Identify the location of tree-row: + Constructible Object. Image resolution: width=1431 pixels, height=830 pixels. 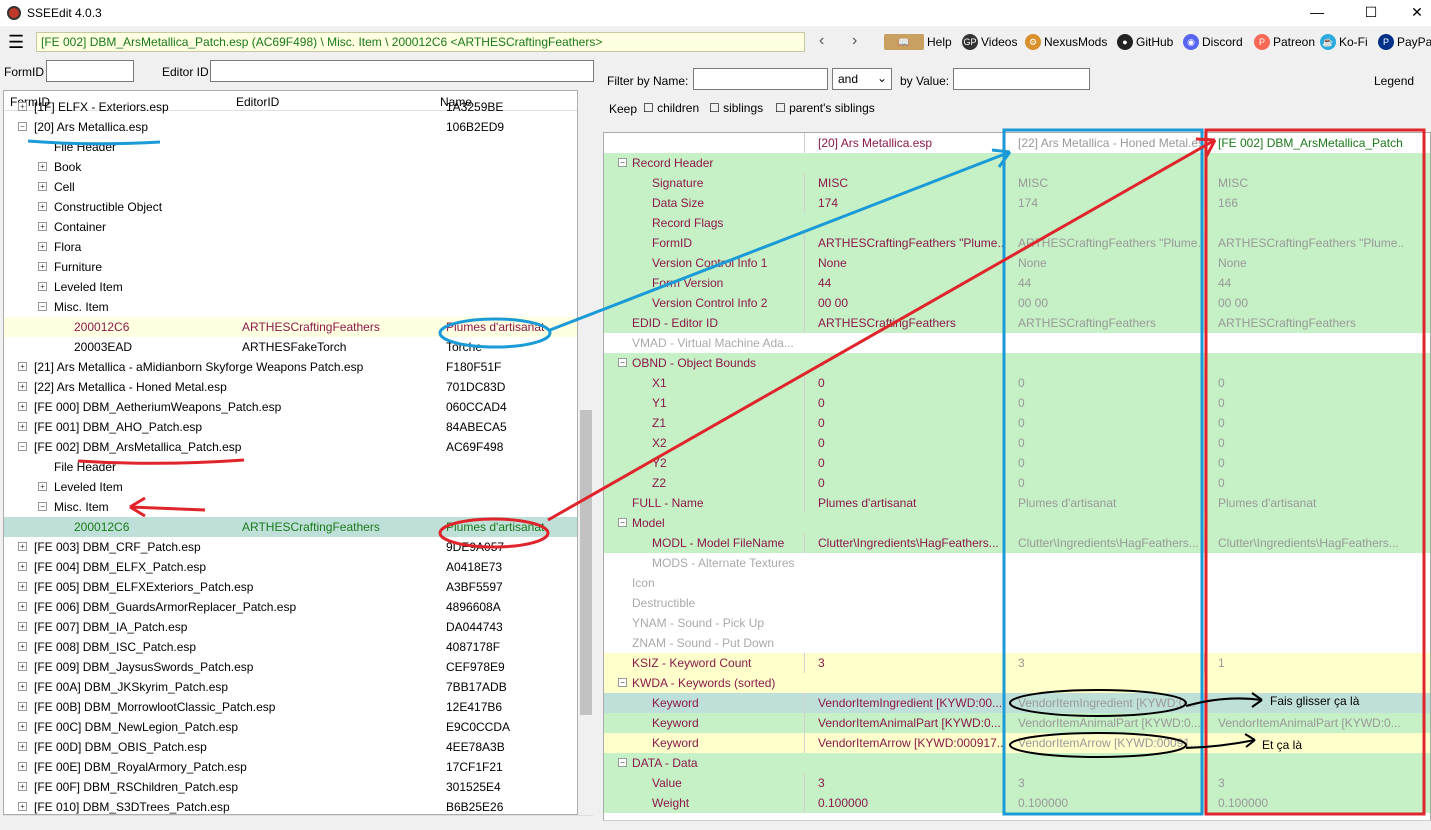
(290, 207).